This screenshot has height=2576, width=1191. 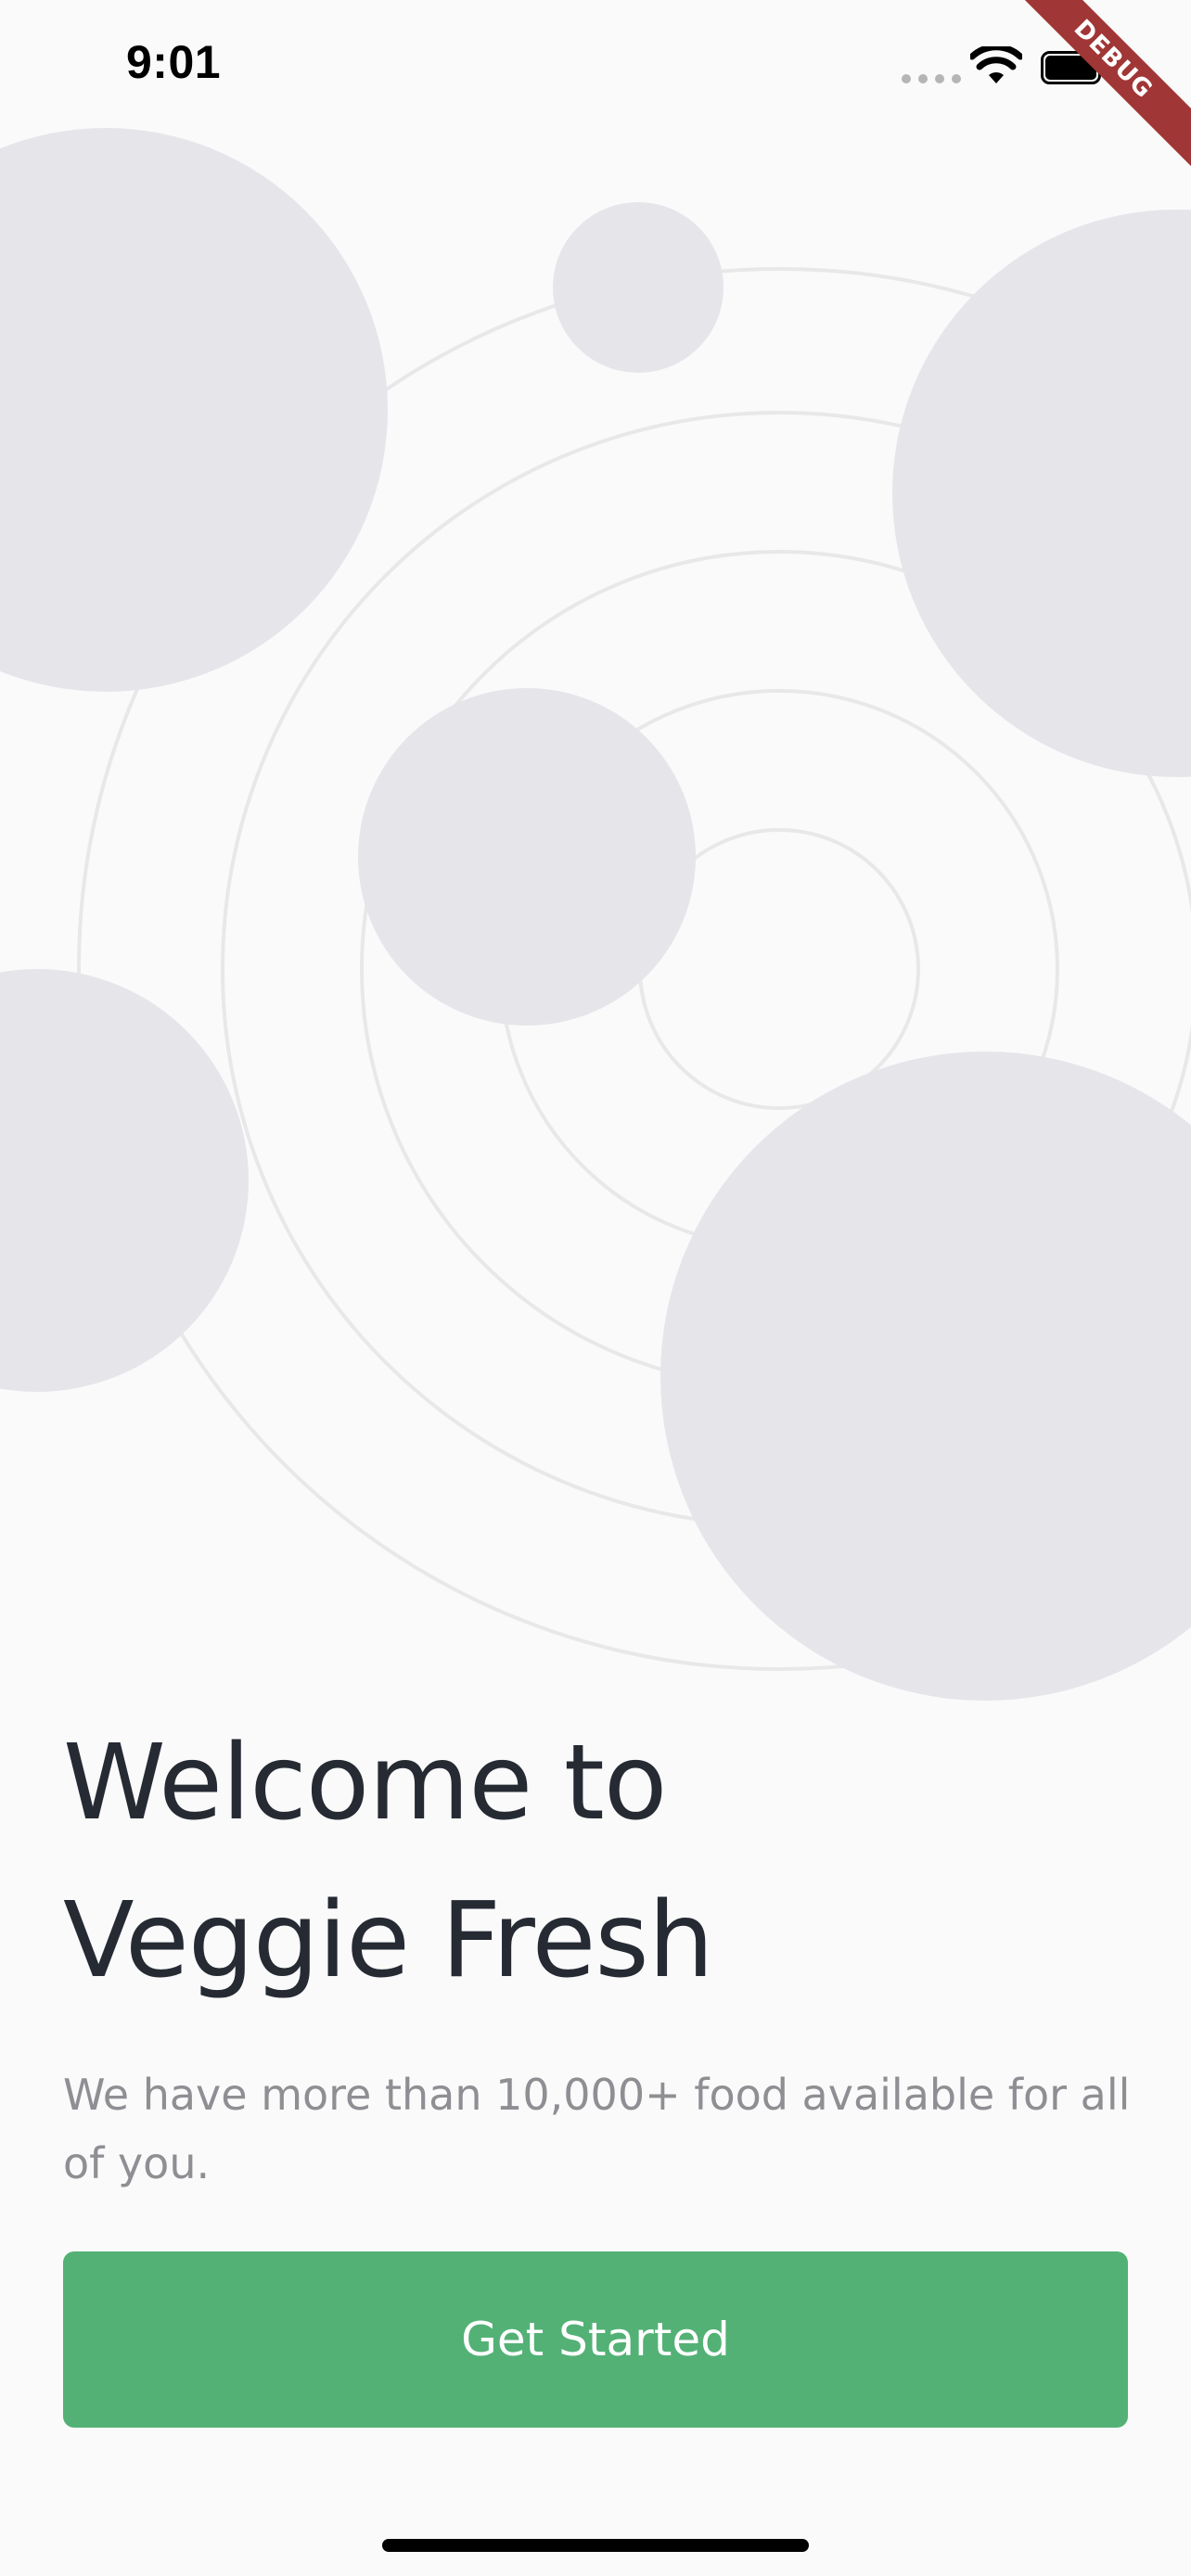 I want to click on home-indicator, so click(x=595, y=2545).